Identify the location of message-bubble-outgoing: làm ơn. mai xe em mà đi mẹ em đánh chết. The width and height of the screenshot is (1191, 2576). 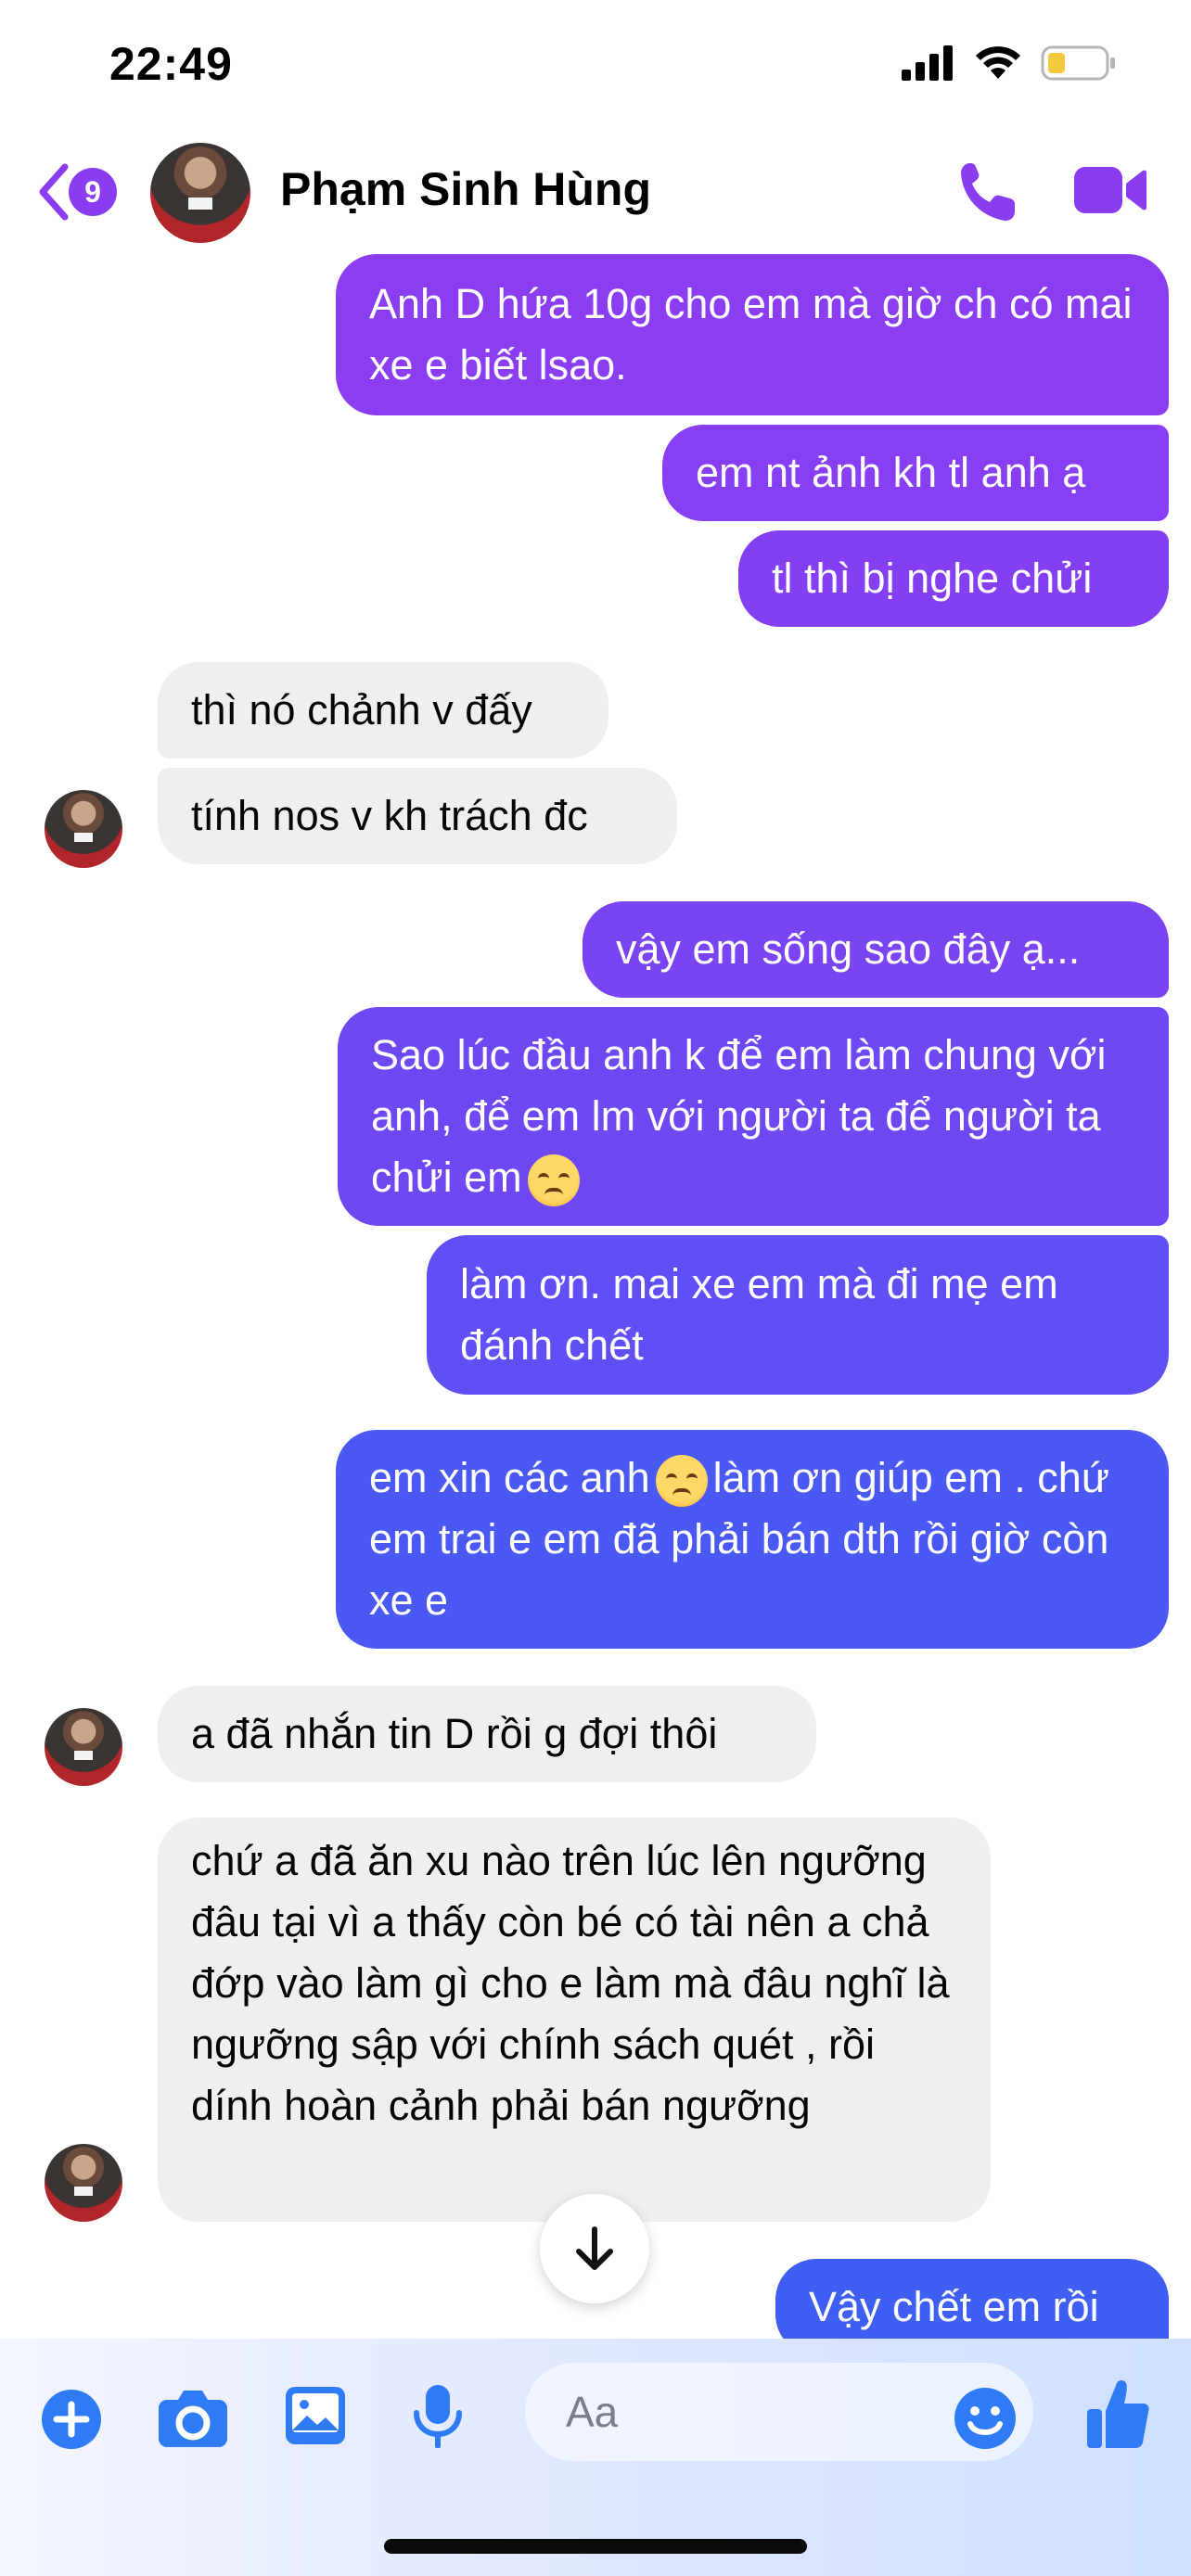
(798, 1315).